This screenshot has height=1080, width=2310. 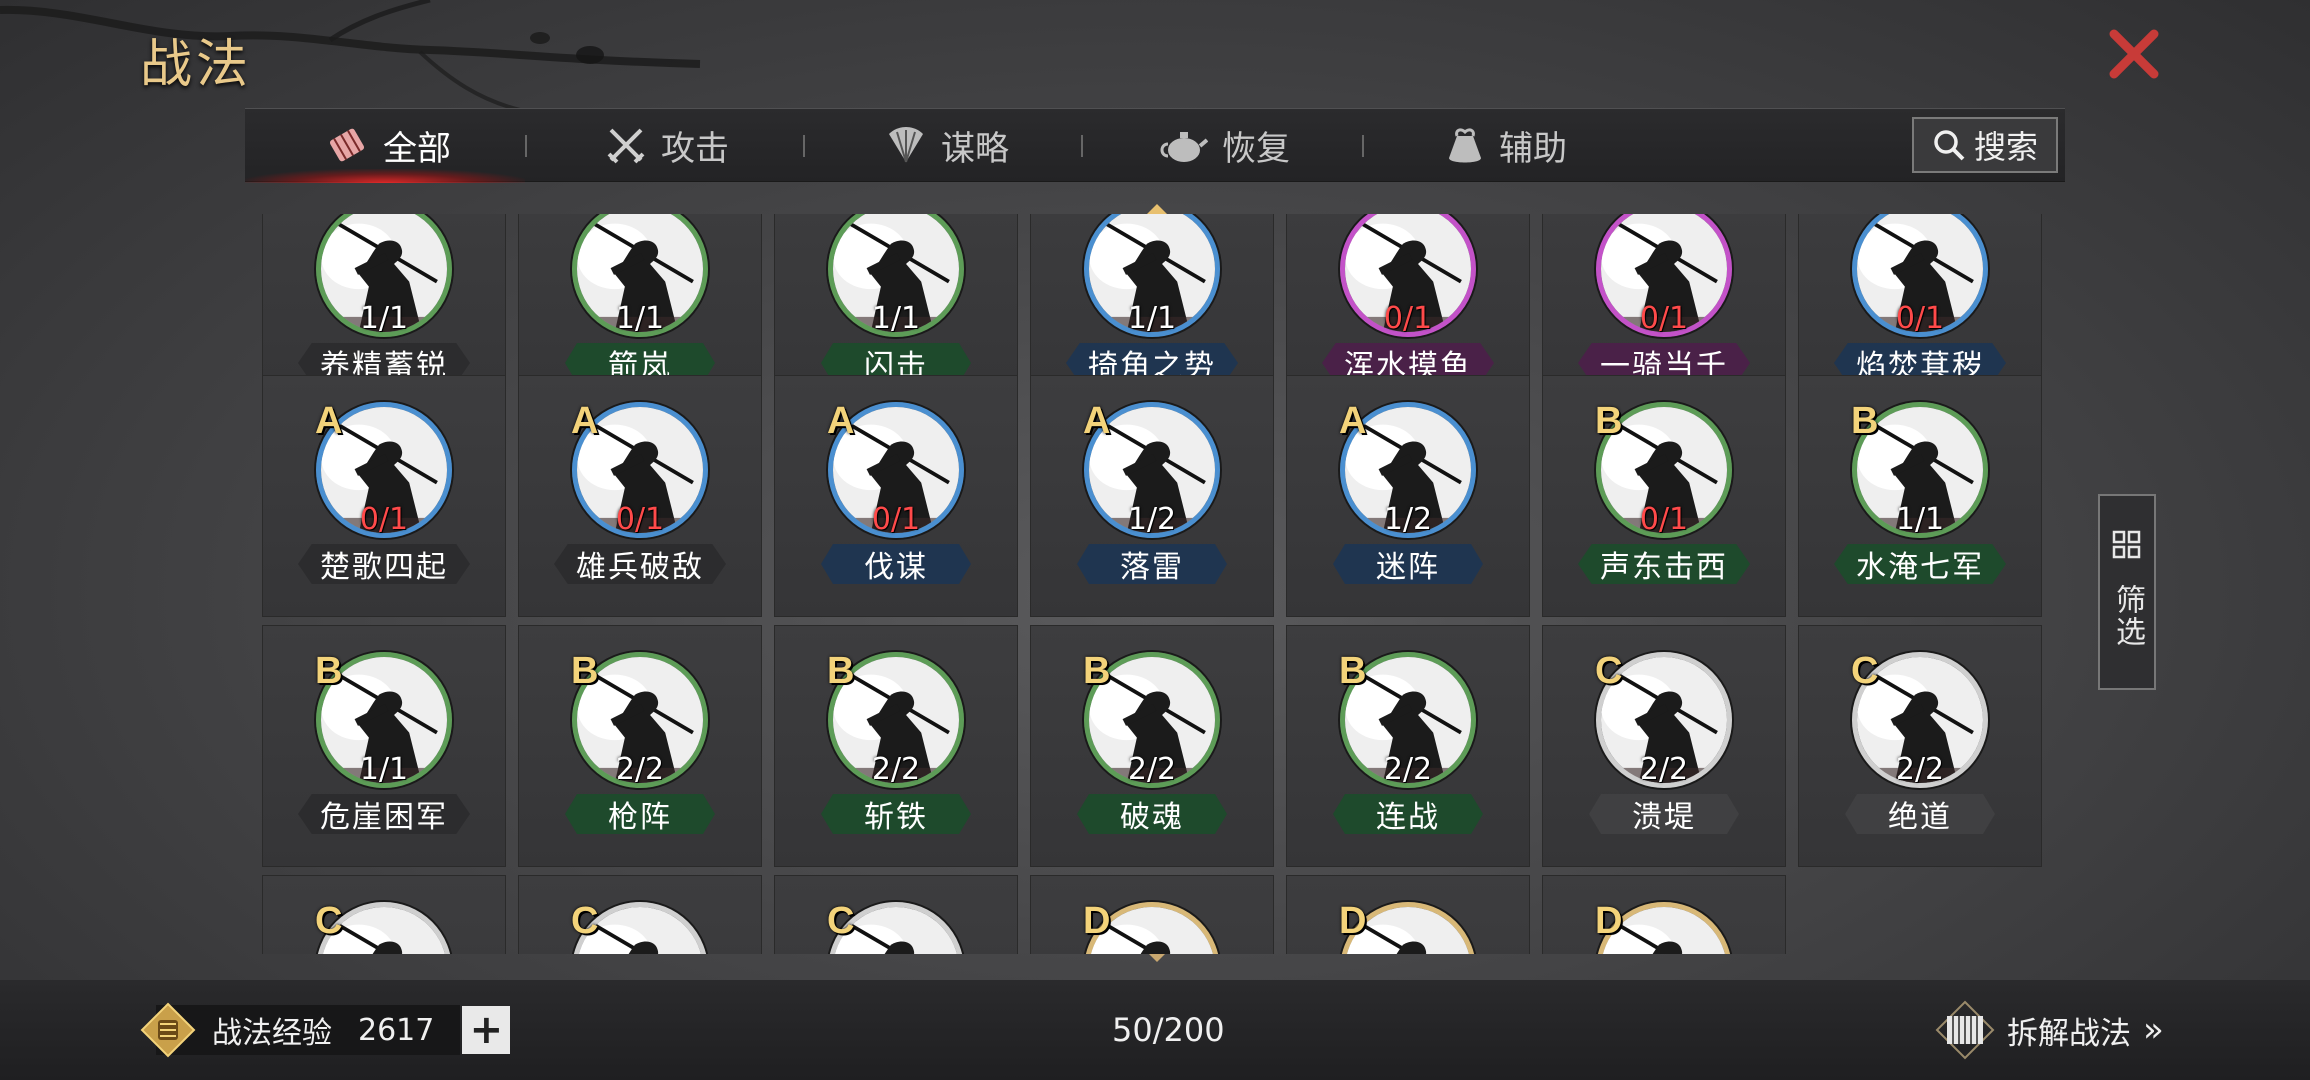 What do you see at coordinates (1664, 564) in the screenshot?
I see `skill-name: 声东击西` at bounding box center [1664, 564].